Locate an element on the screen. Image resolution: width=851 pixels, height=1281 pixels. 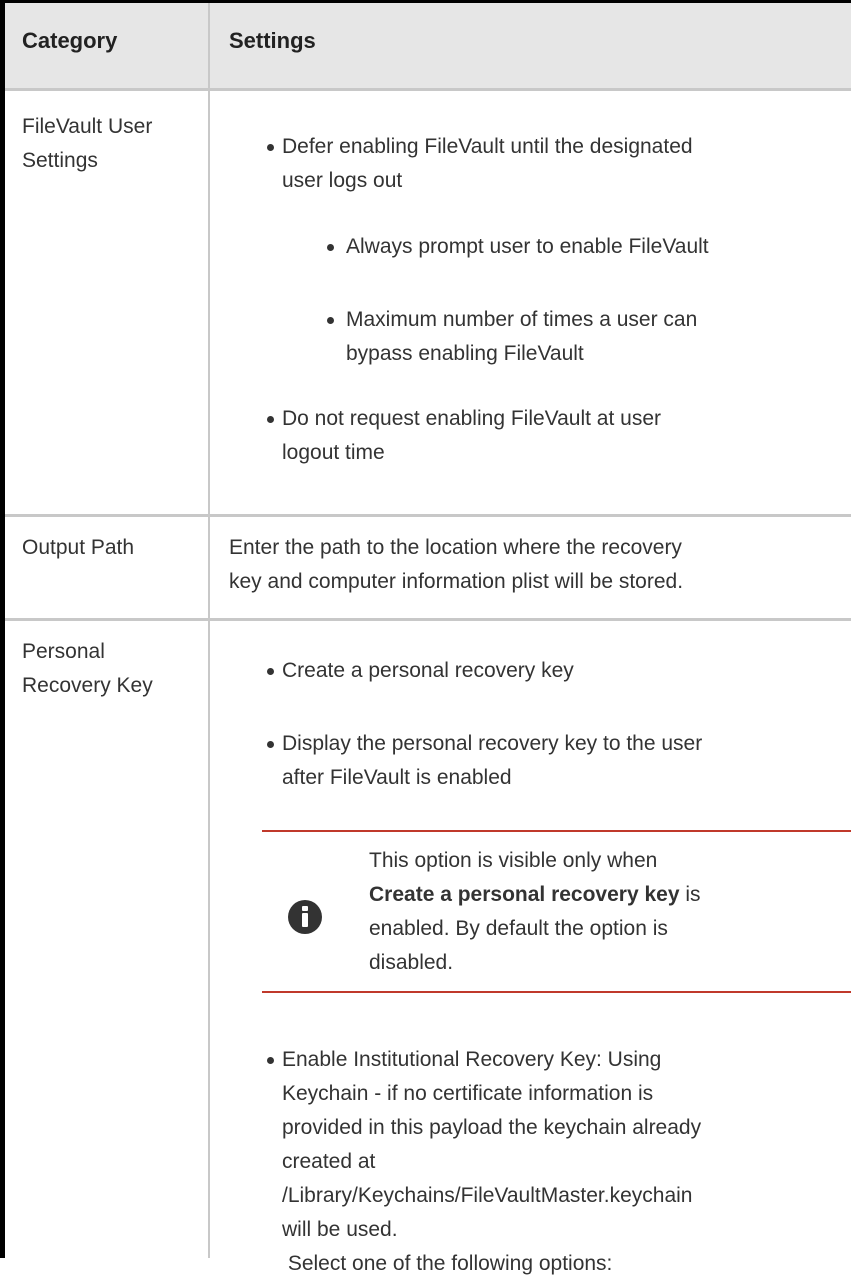
header-category: Category is located at coordinates (70, 40).